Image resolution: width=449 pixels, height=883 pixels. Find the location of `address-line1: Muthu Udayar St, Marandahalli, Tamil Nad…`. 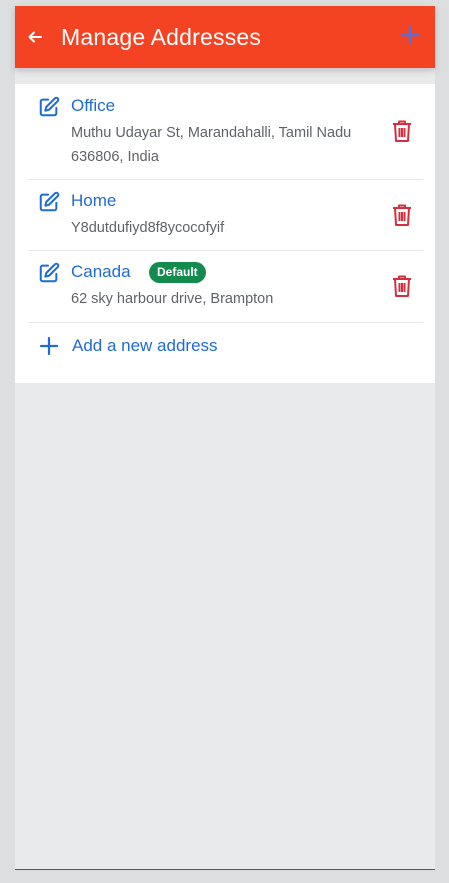

address-line1: Muthu Udayar St, Marandahalli, Tamil Nad… is located at coordinates (211, 133).